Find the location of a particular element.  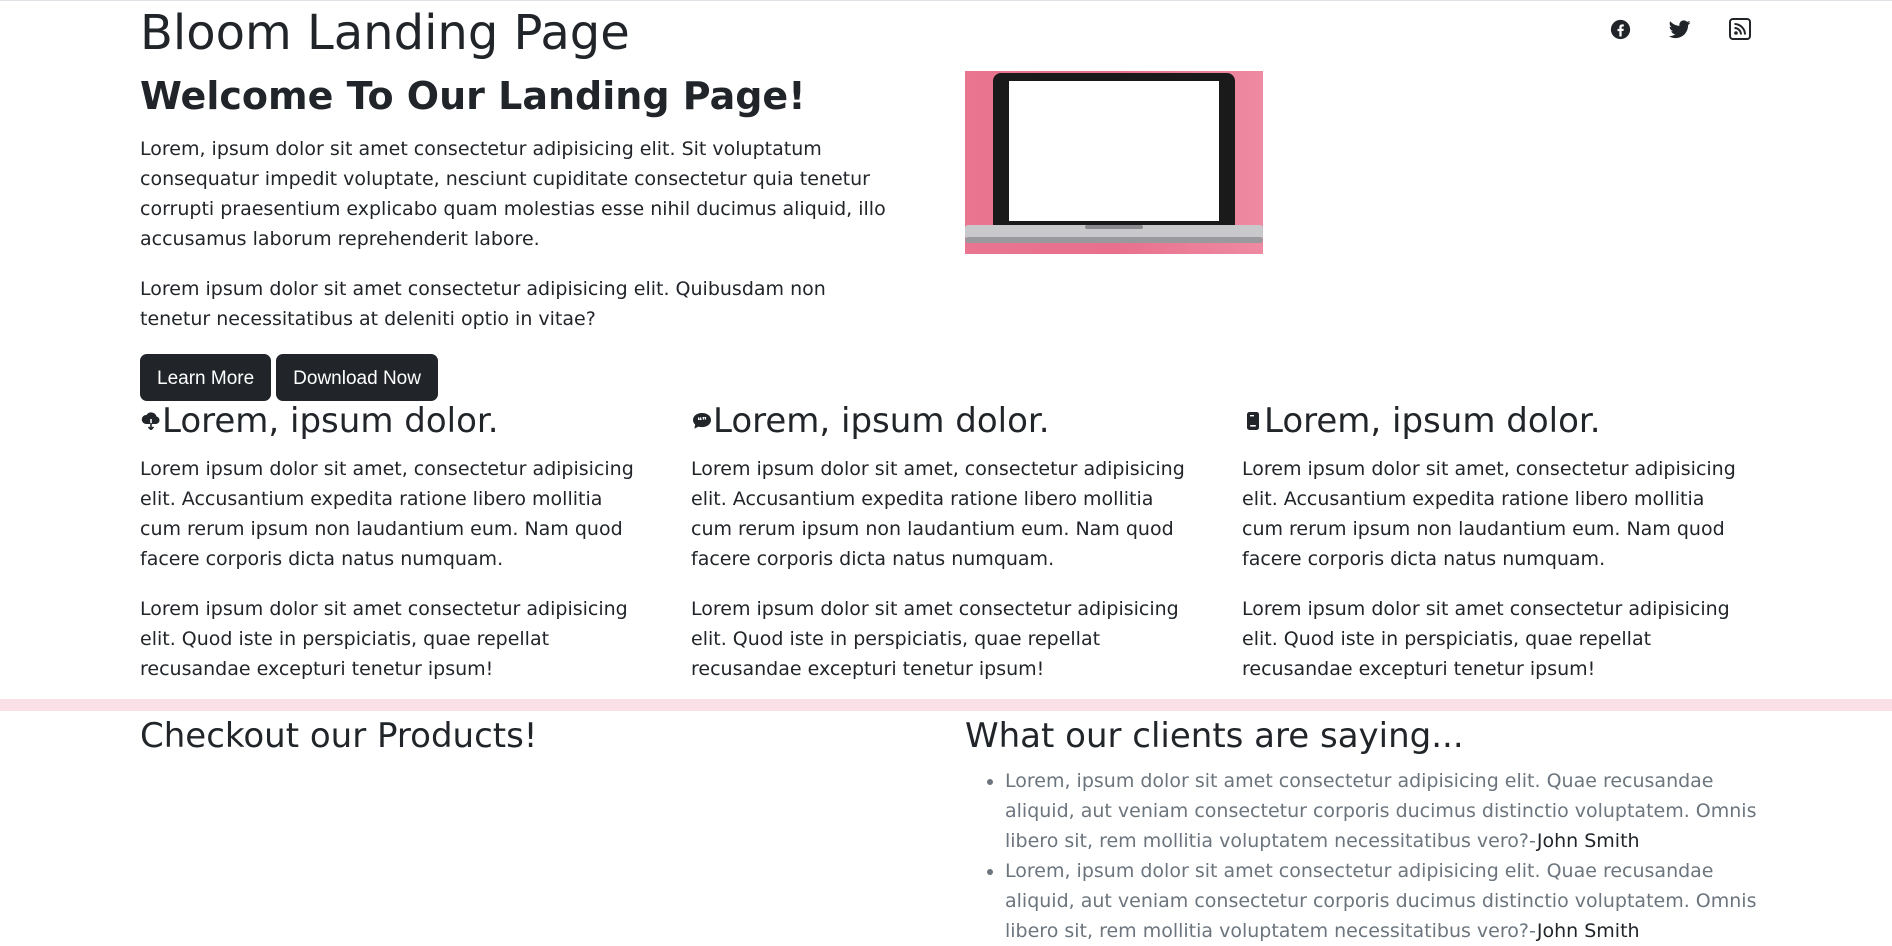

rss-icon is located at coordinates (1740, 29).